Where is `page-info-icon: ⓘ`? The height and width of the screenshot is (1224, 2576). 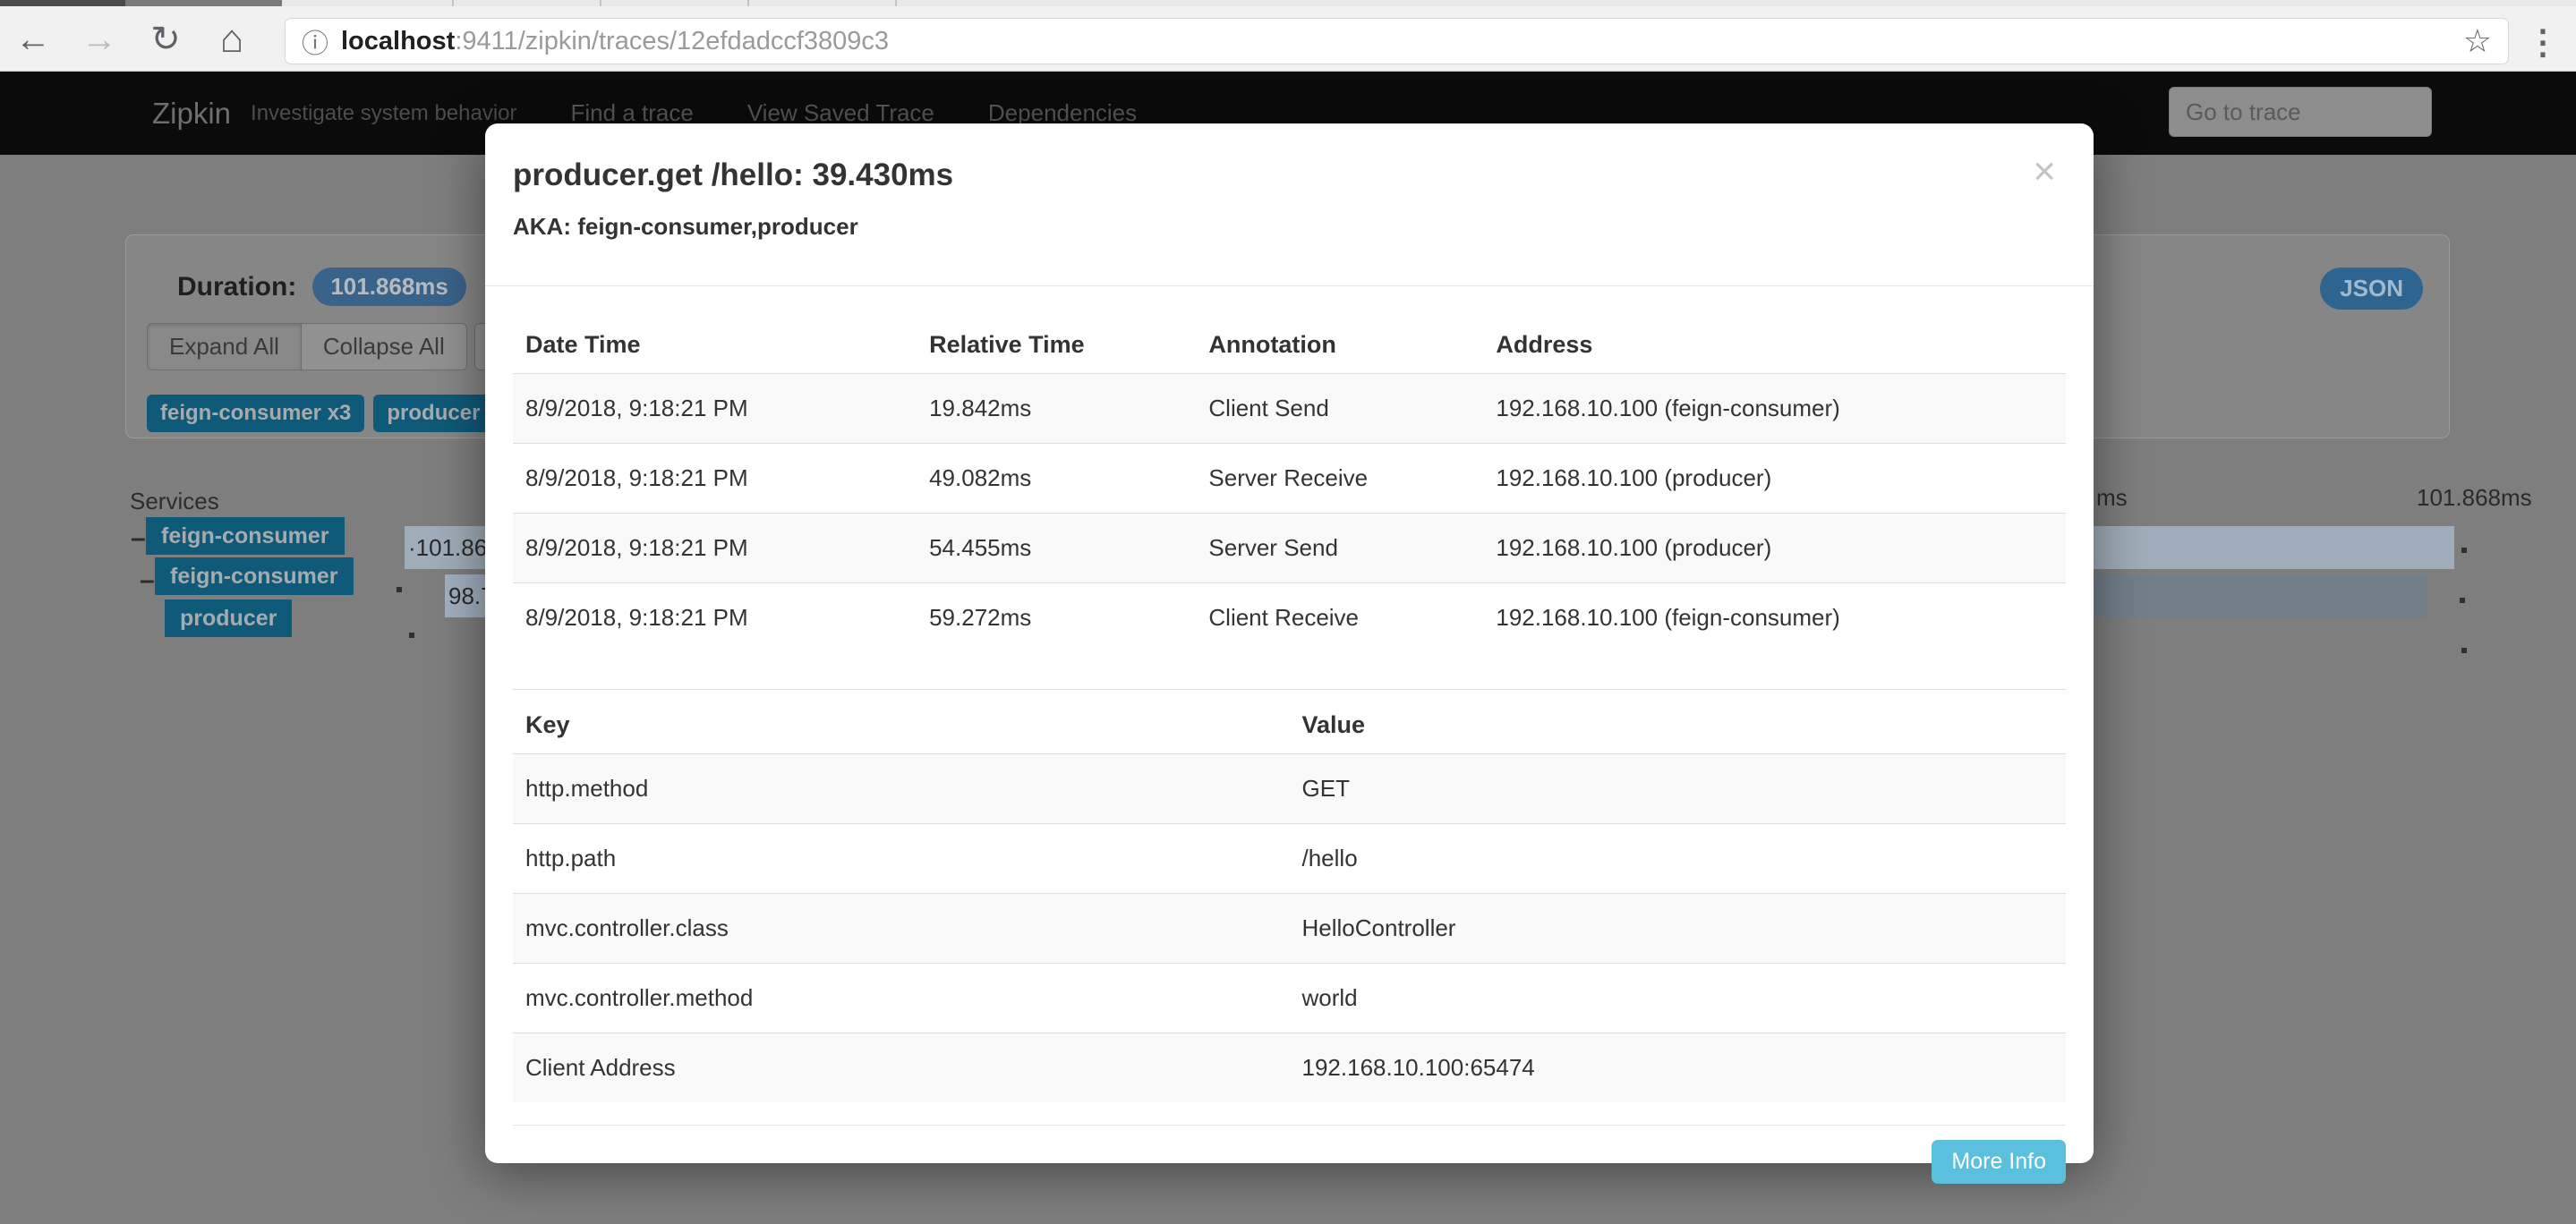 page-info-icon: ⓘ is located at coordinates (315, 41).